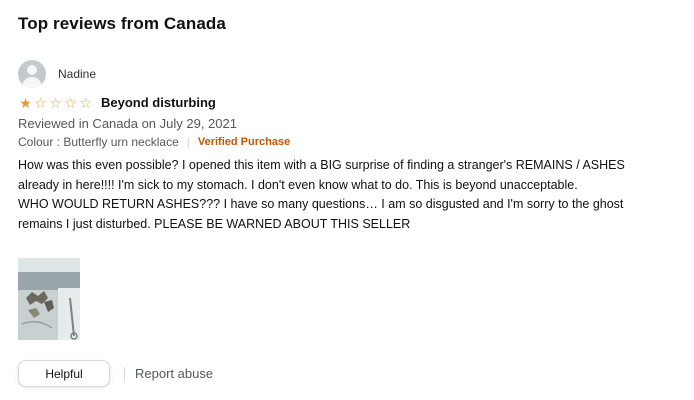 The width and height of the screenshot is (694, 400). Describe the element at coordinates (174, 373) in the screenshot. I see `report-abuse-link: Report abuse` at that location.